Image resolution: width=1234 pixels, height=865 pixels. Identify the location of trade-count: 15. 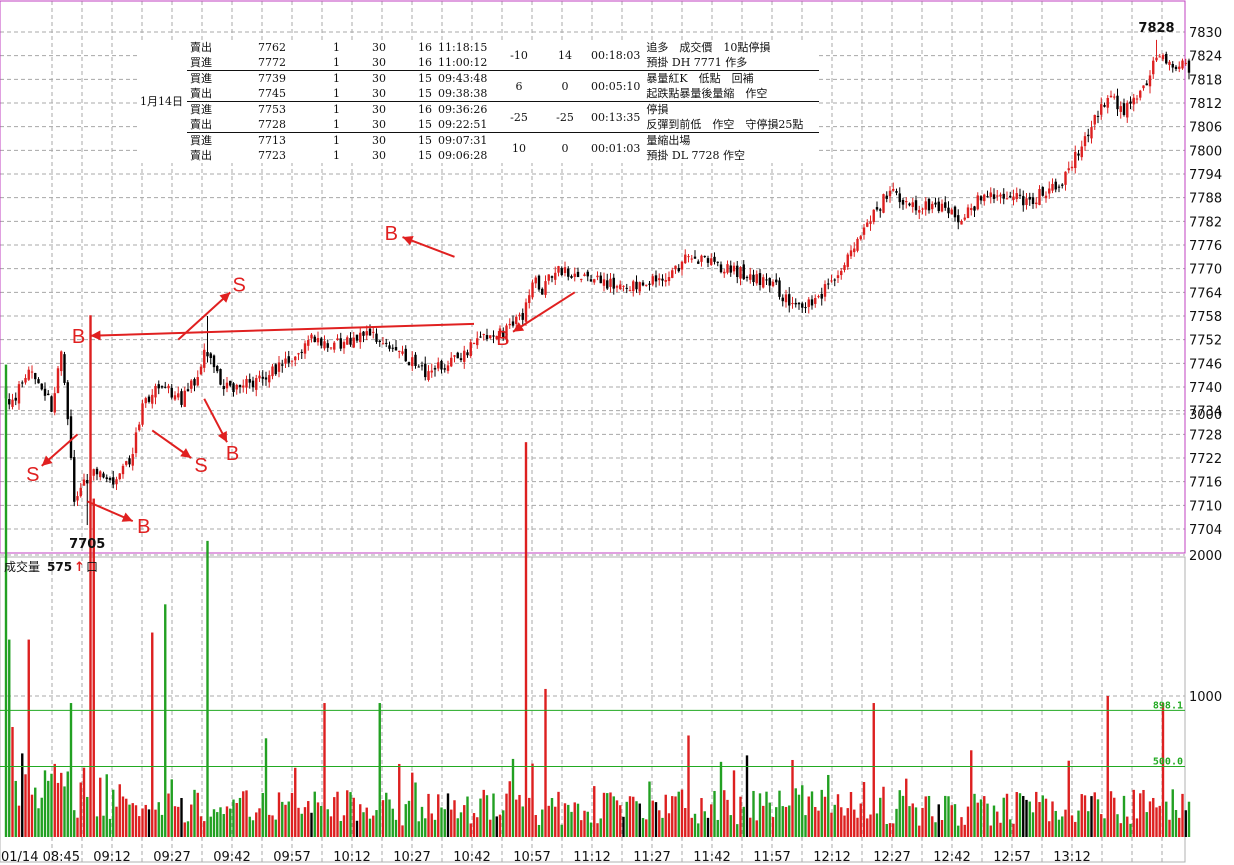
(412, 78).